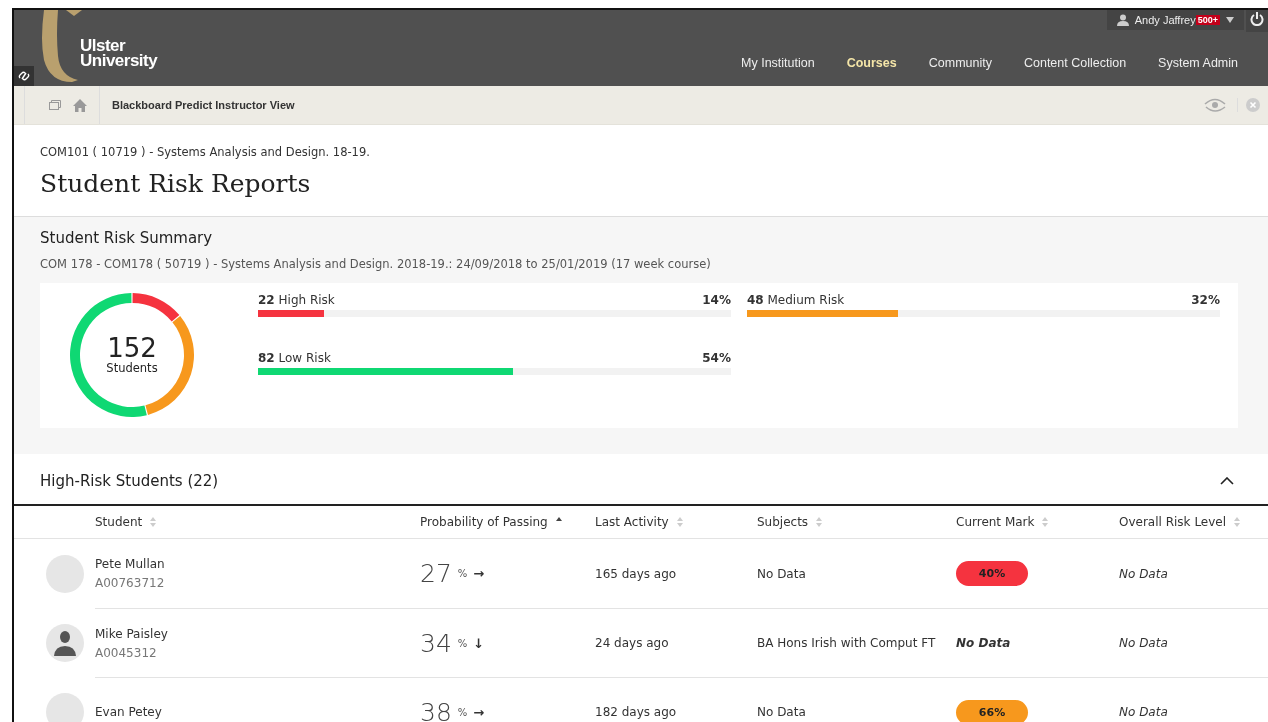 This screenshot has height=722, width=1268. What do you see at coordinates (1173, 522) in the screenshot?
I see `column-header: Overall Risk Level` at bounding box center [1173, 522].